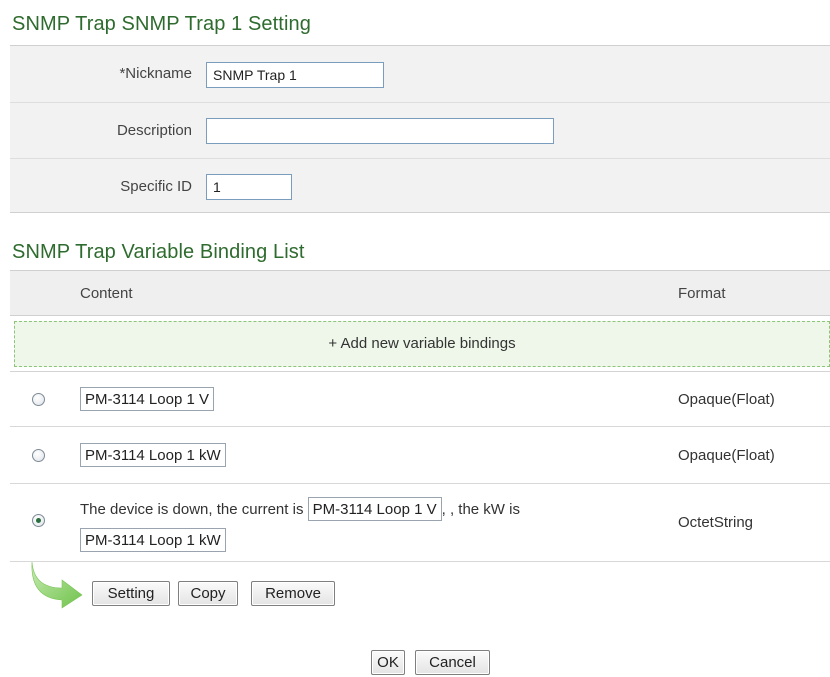 This screenshot has height=677, width=830. I want to click on description-row: Description, so click(420, 129).